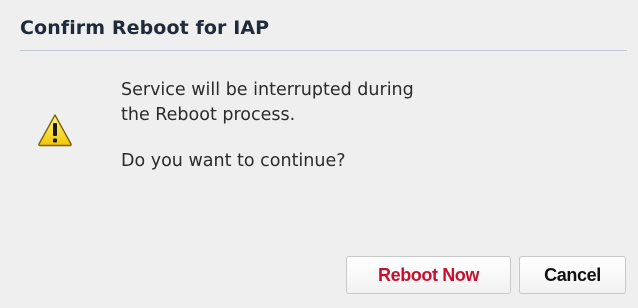  I want to click on warning-icon, so click(55, 130).